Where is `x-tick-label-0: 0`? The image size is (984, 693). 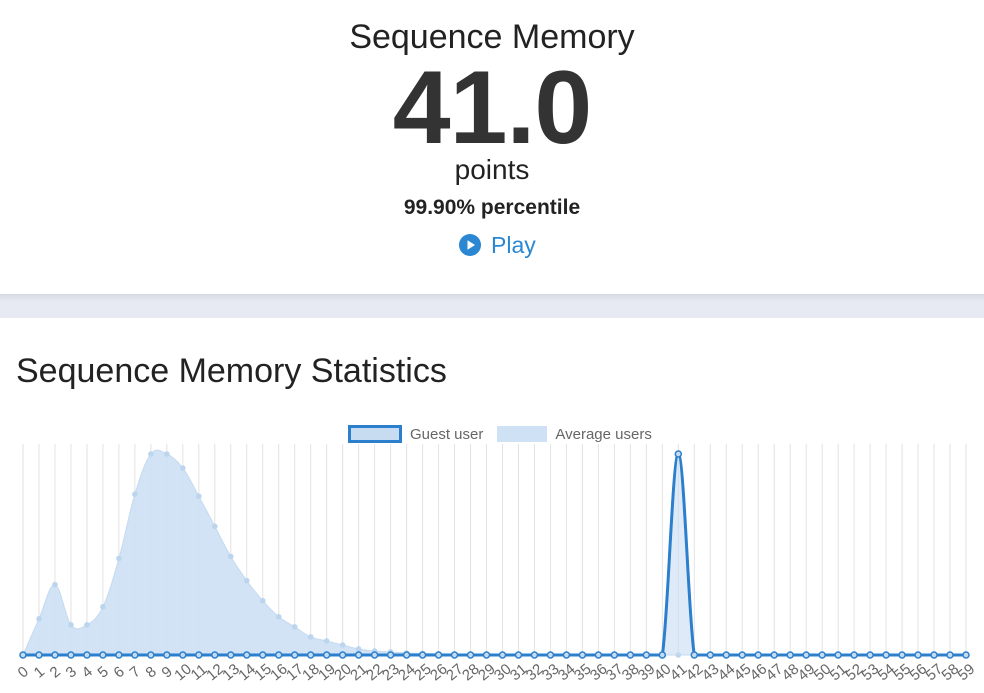
x-tick-label-0: 0 is located at coordinates (23, 672).